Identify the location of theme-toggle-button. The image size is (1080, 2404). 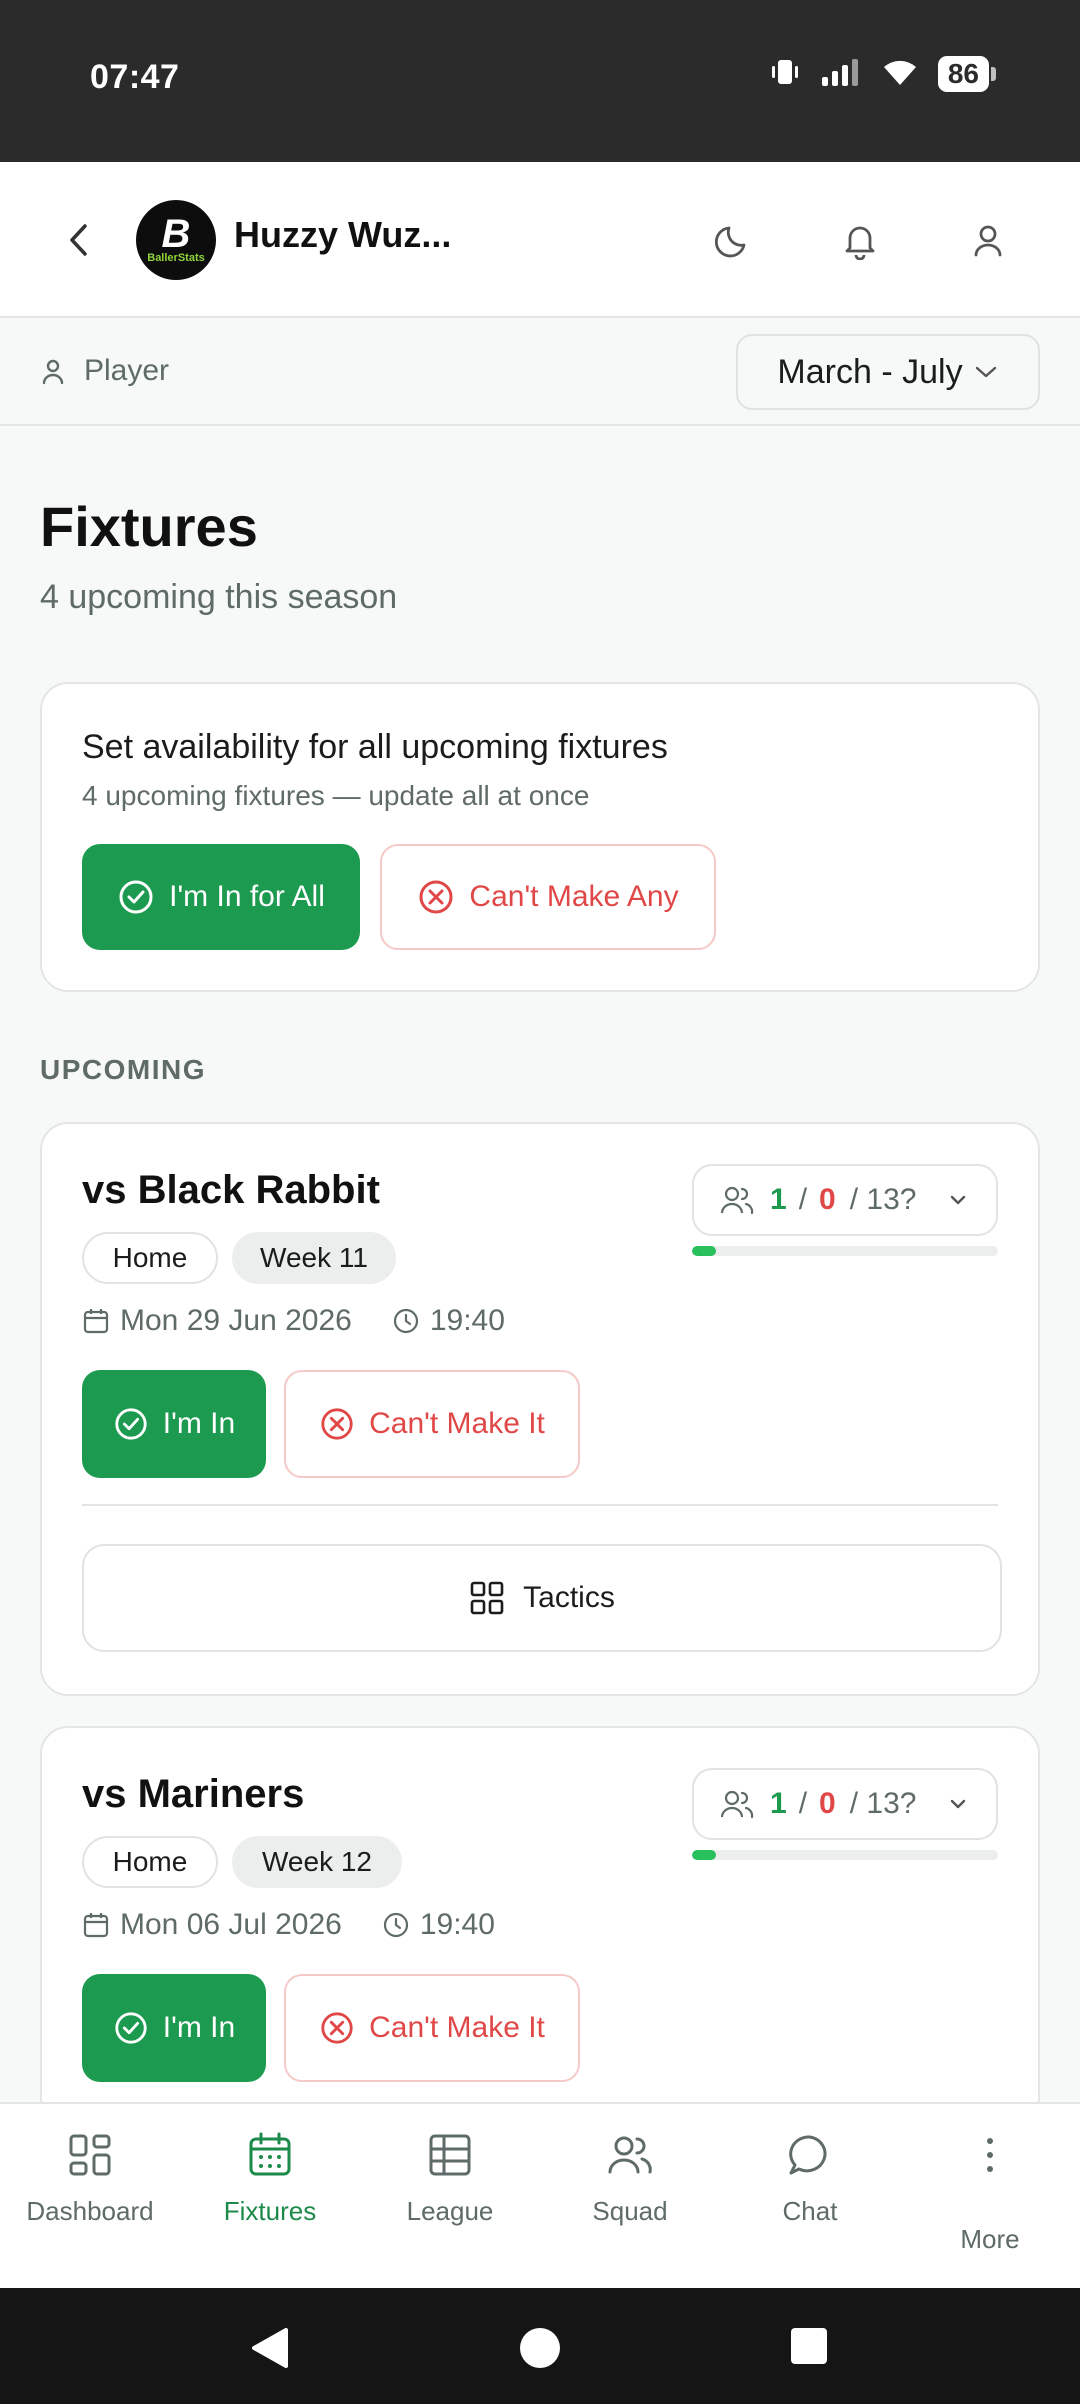
(734, 240).